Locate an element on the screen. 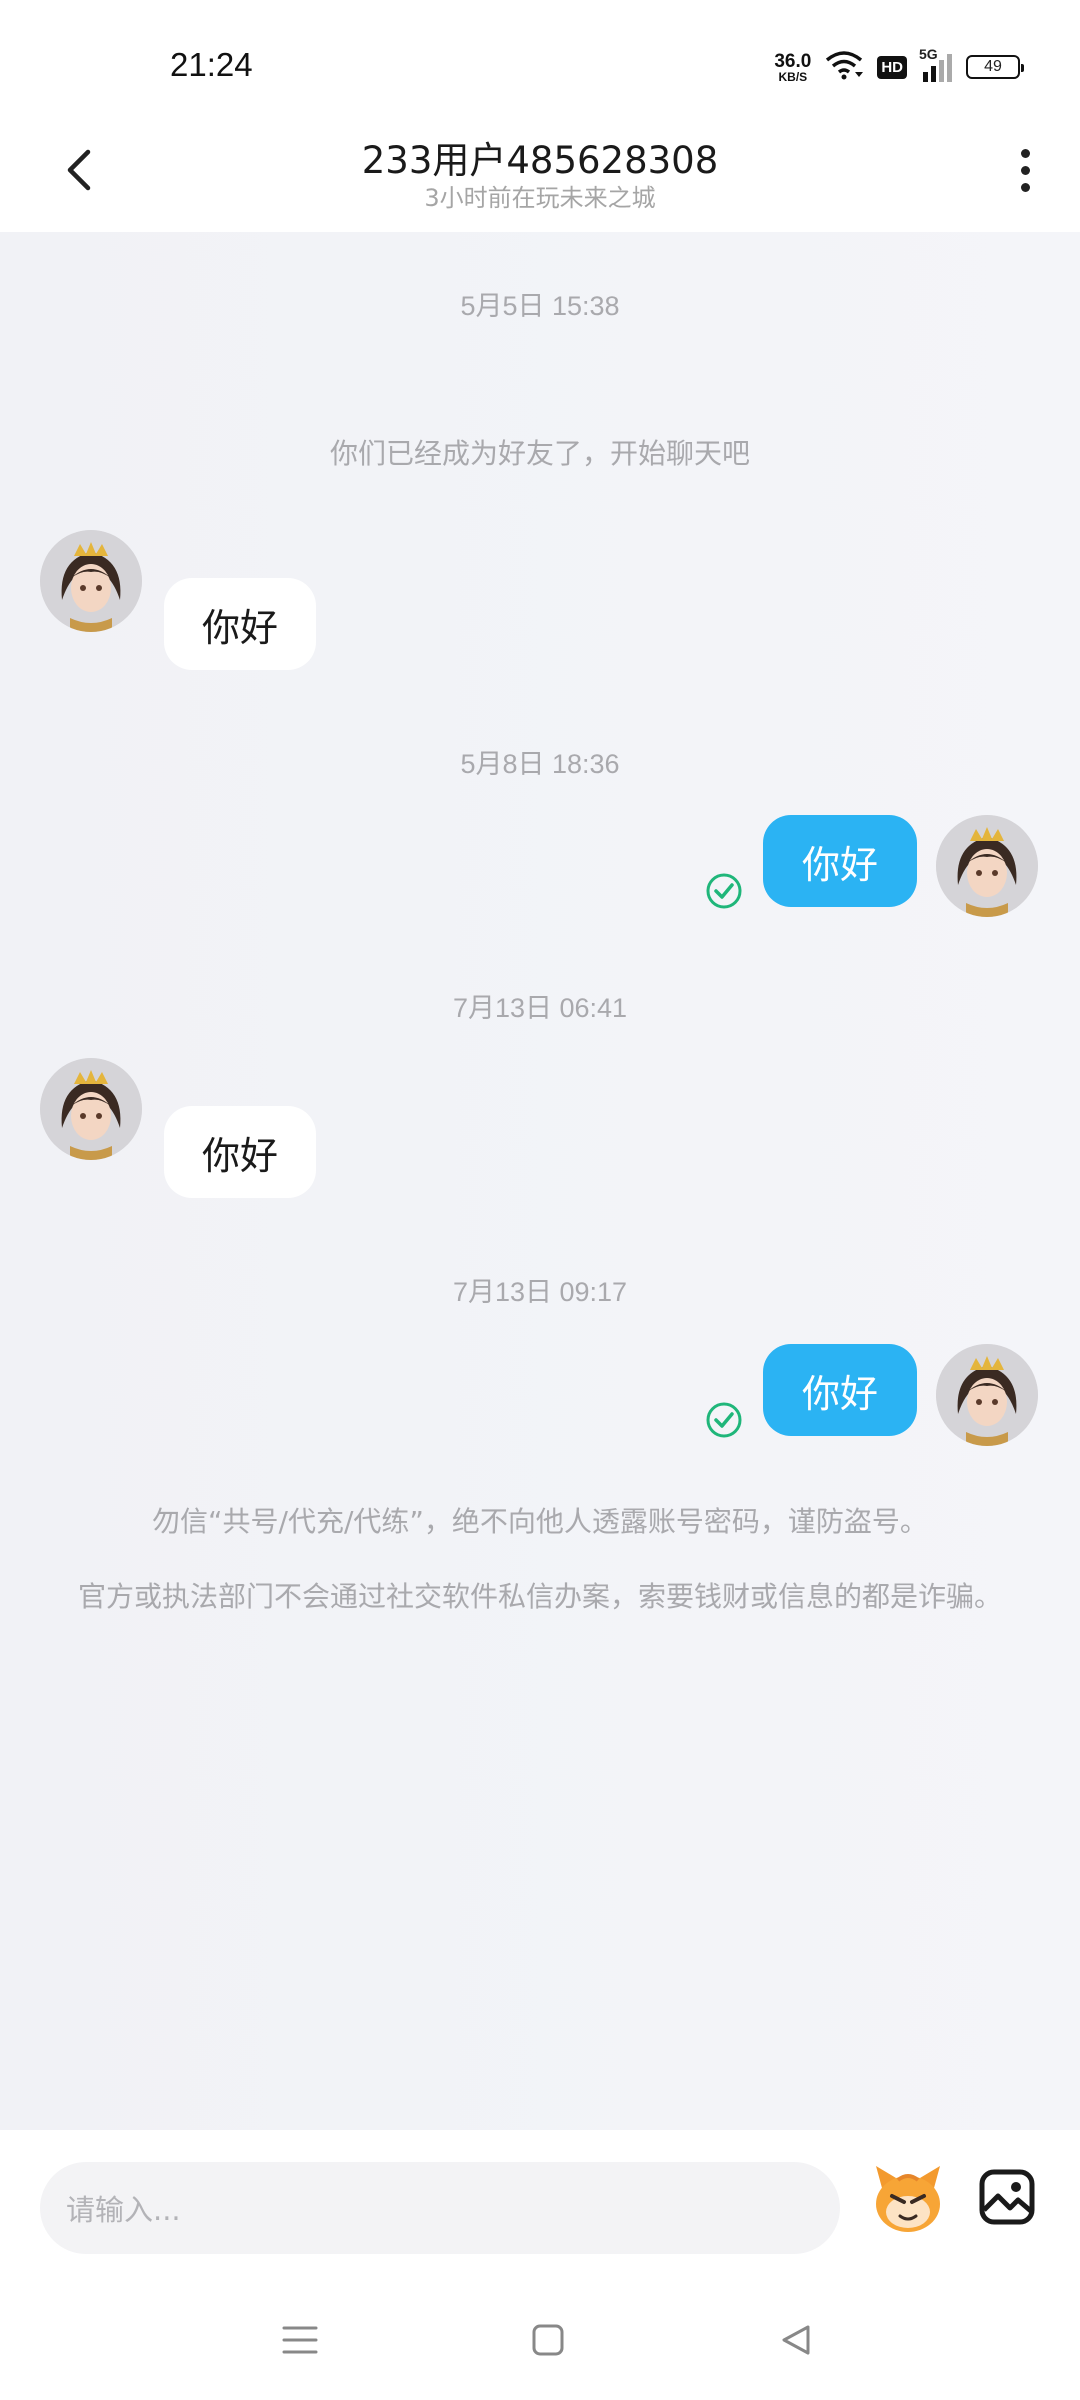  chat-header: 233用户485628308 3小时前在玩未来之城 is located at coordinates (540, 176).